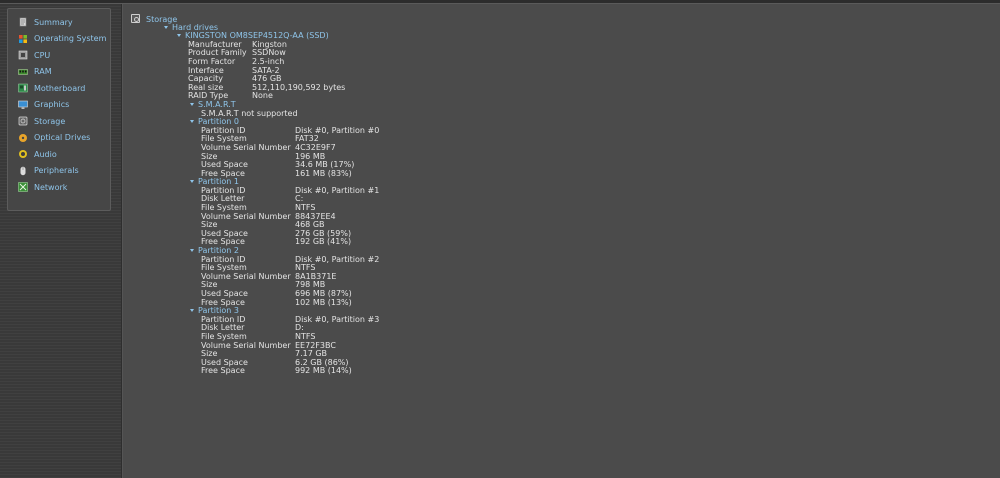 The width and height of the screenshot is (1000, 478). Describe the element at coordinates (323, 371) in the screenshot. I see `property-value: 992 MB (14%)` at that location.